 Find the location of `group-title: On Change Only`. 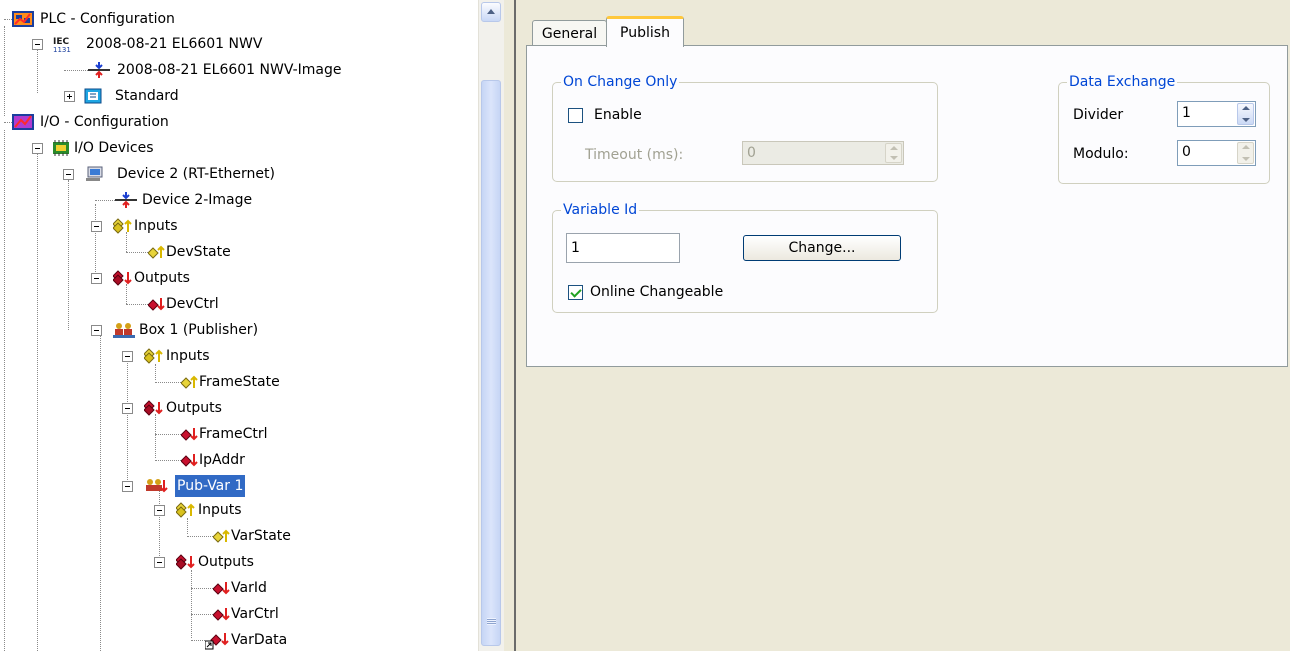

group-title: On Change Only is located at coordinates (620, 82).